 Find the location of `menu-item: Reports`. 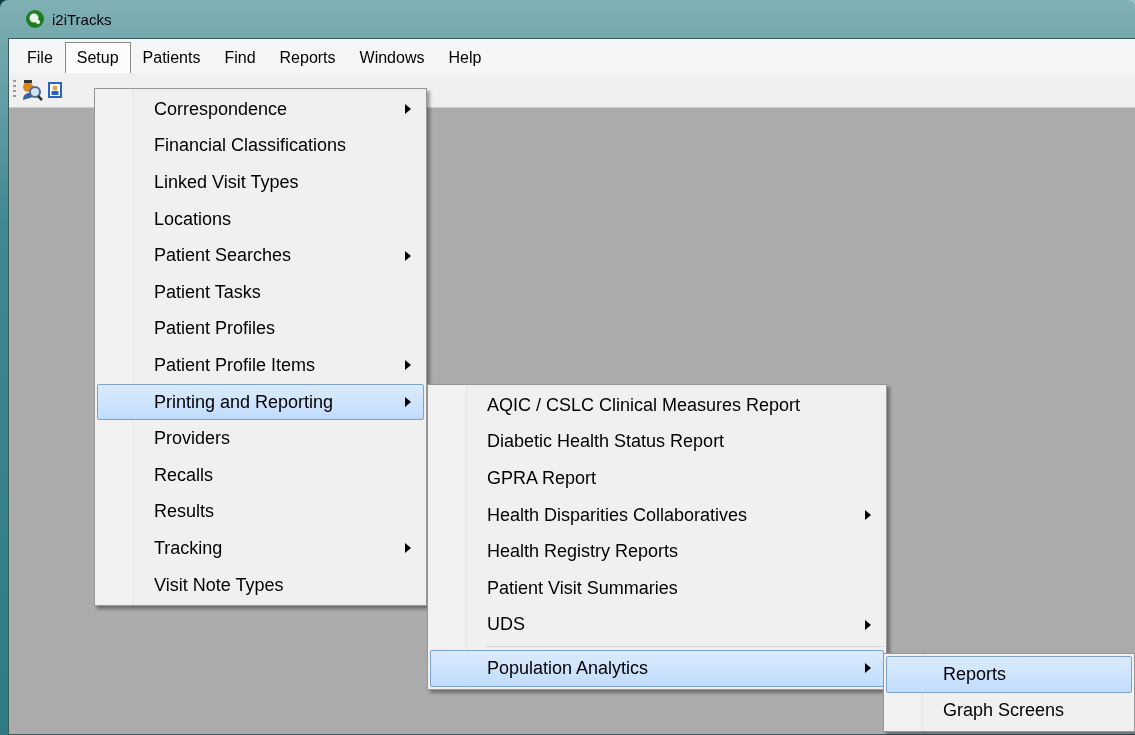

menu-item: Reports is located at coordinates (1009, 674).